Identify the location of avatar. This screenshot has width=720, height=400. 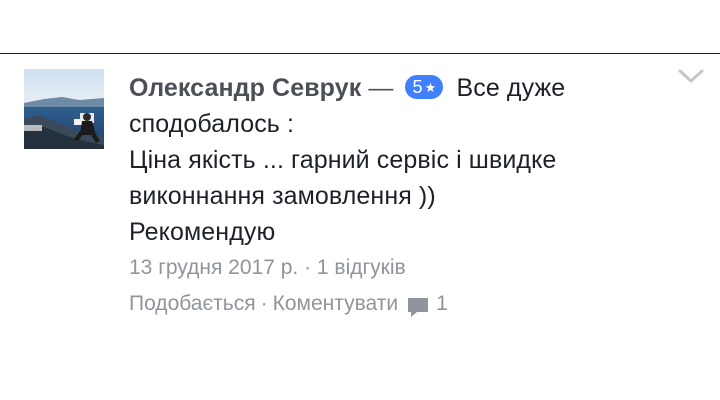
(64, 109).